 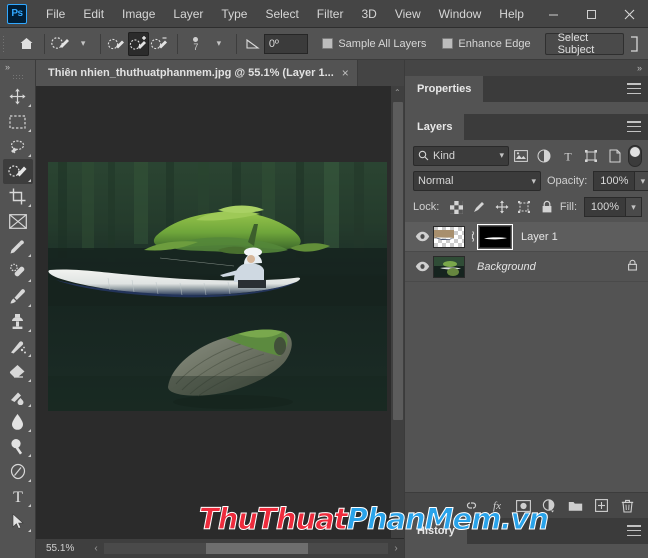 What do you see at coordinates (18, 346) in the screenshot?
I see `history-brush-tool` at bounding box center [18, 346].